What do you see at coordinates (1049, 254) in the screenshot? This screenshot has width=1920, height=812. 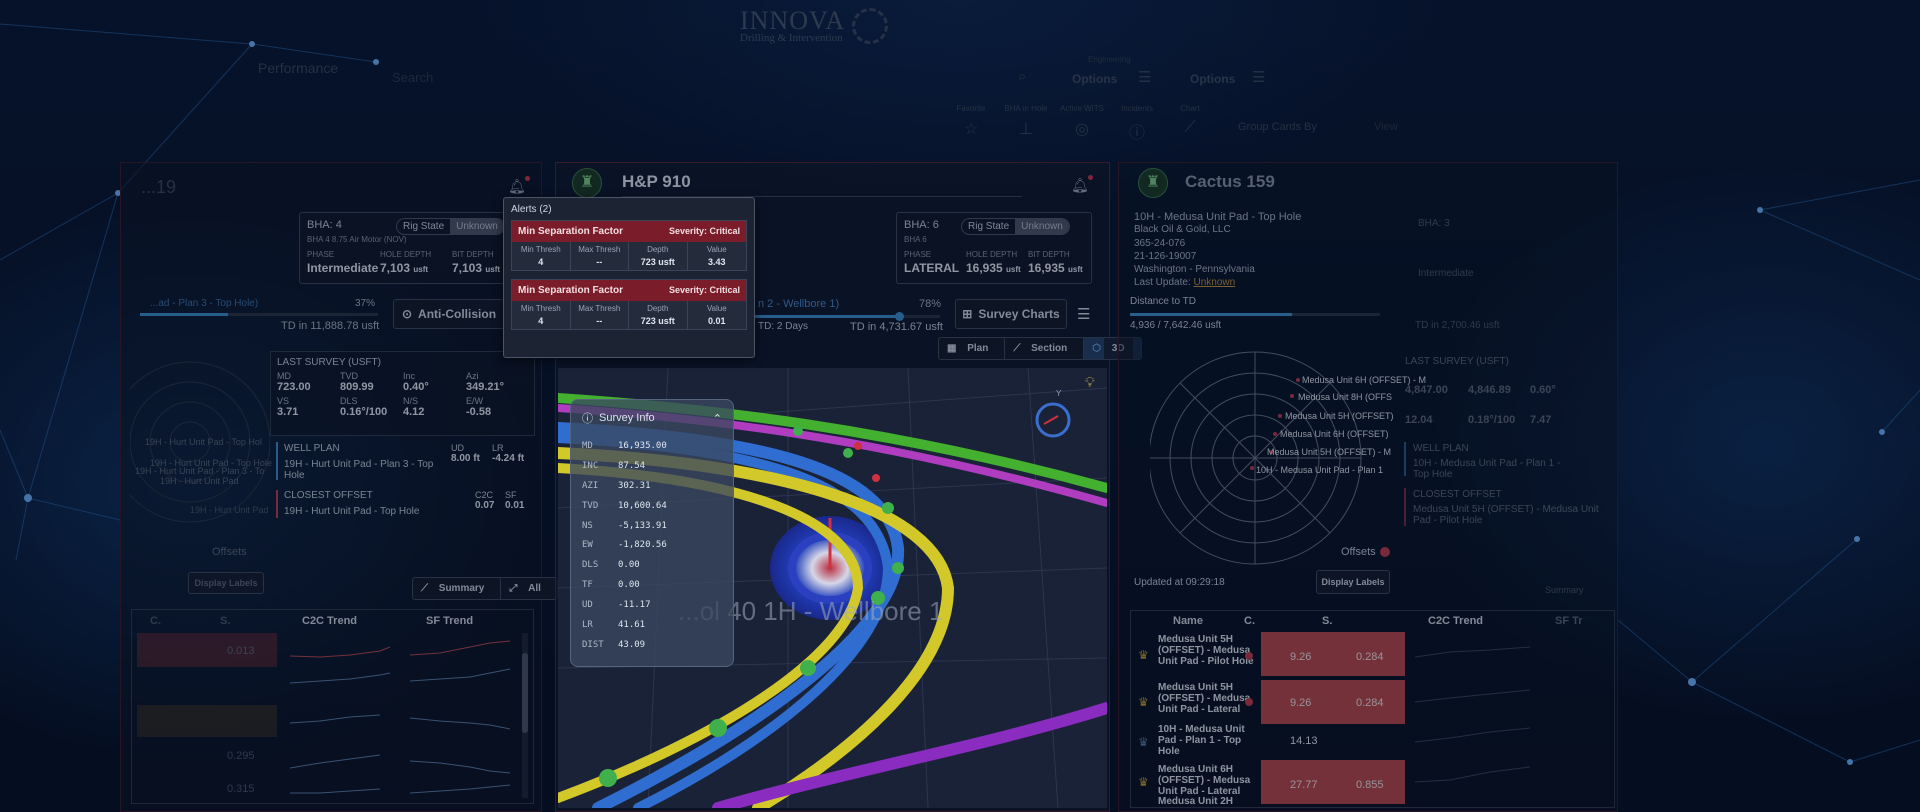 I see `bit-depth-label-mid: BIT DEPTH` at bounding box center [1049, 254].